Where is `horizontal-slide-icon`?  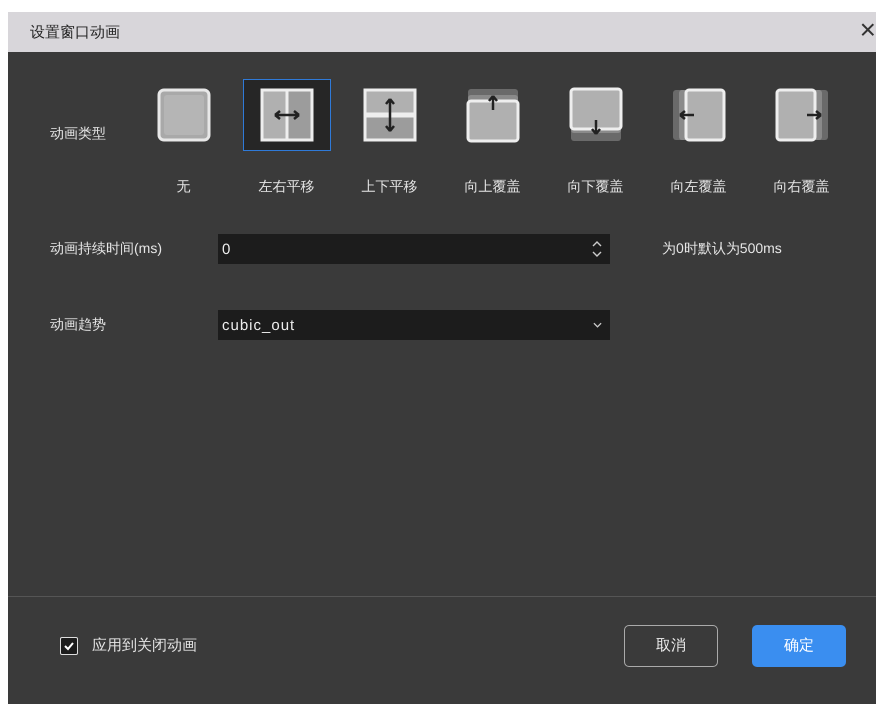
horizontal-slide-icon is located at coordinates (286, 115).